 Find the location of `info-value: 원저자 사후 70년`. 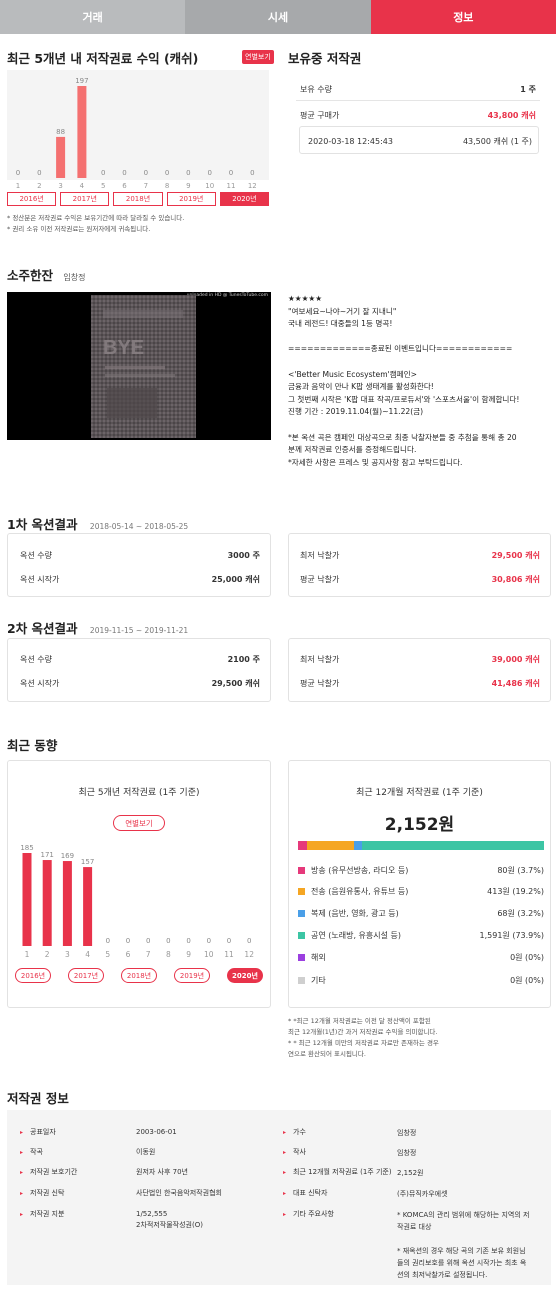

info-value: 원저자 사후 70년 is located at coordinates (162, 1172).